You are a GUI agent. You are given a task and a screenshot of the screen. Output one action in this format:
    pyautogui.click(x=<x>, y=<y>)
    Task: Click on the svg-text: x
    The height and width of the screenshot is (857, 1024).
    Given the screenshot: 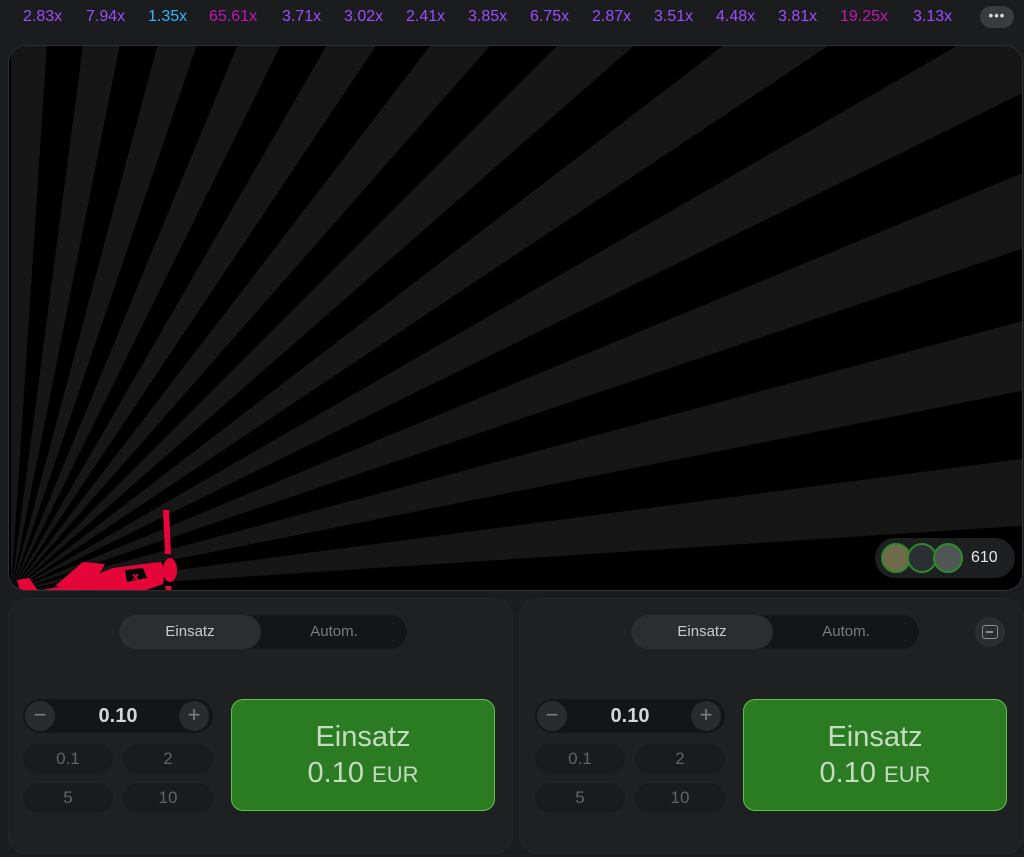 What is the action you would take?
    pyautogui.click(x=135, y=576)
    